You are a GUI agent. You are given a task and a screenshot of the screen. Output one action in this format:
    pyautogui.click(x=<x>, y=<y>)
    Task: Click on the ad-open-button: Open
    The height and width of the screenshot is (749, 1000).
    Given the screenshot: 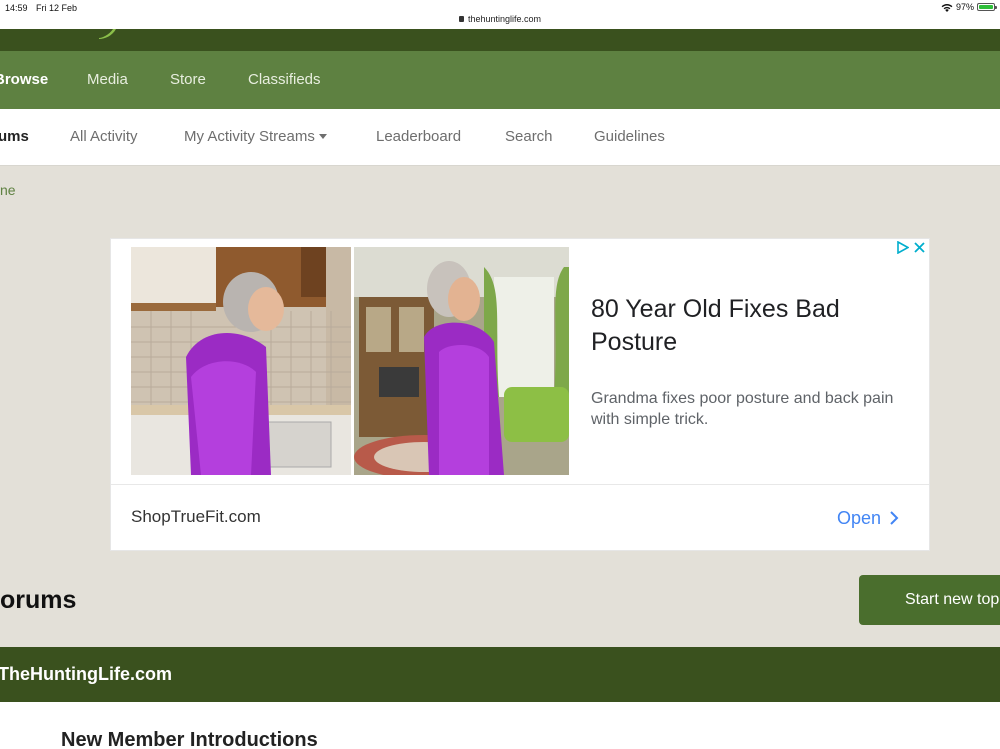 What is the action you would take?
    pyautogui.click(x=868, y=518)
    